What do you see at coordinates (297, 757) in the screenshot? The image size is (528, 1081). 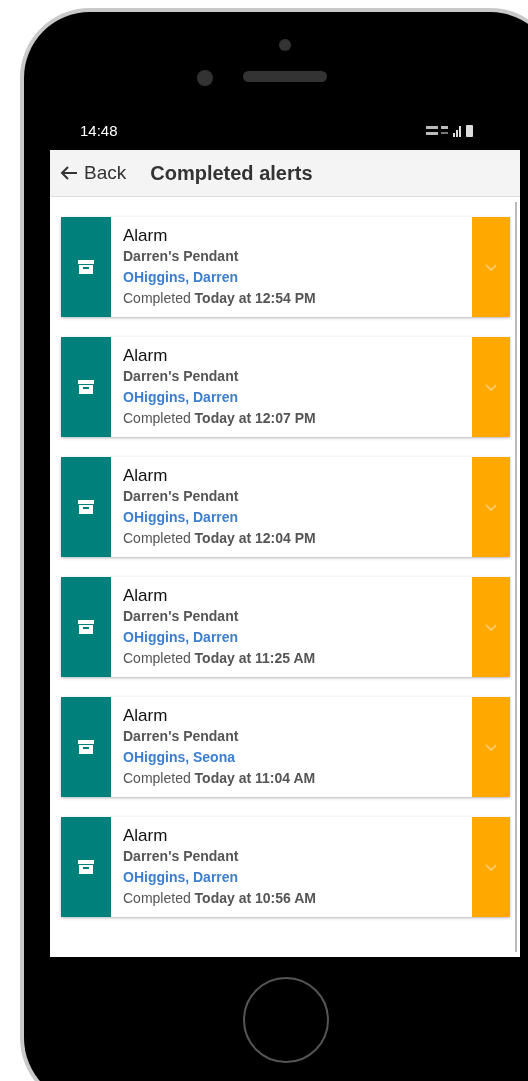 I see `person-link: OHiggins, Seona` at bounding box center [297, 757].